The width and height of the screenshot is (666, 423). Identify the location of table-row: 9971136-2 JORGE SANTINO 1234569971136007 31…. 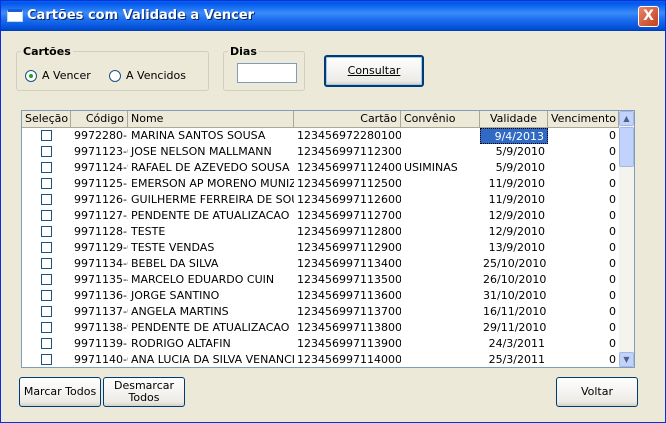
(320, 296).